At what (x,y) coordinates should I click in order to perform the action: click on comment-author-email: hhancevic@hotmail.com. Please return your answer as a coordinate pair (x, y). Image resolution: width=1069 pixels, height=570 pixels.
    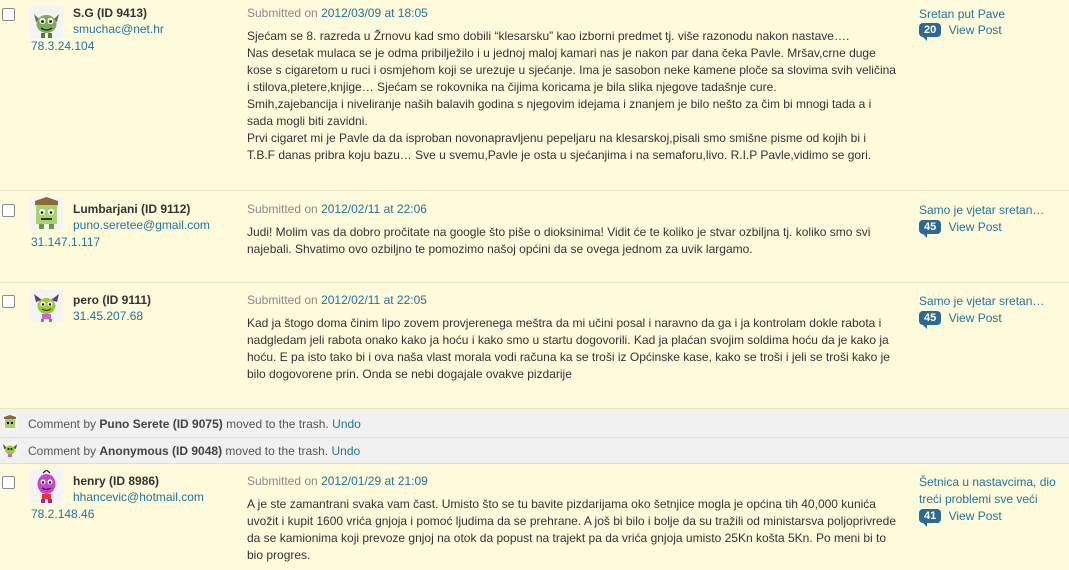
    Looking at the image, I should click on (138, 497).